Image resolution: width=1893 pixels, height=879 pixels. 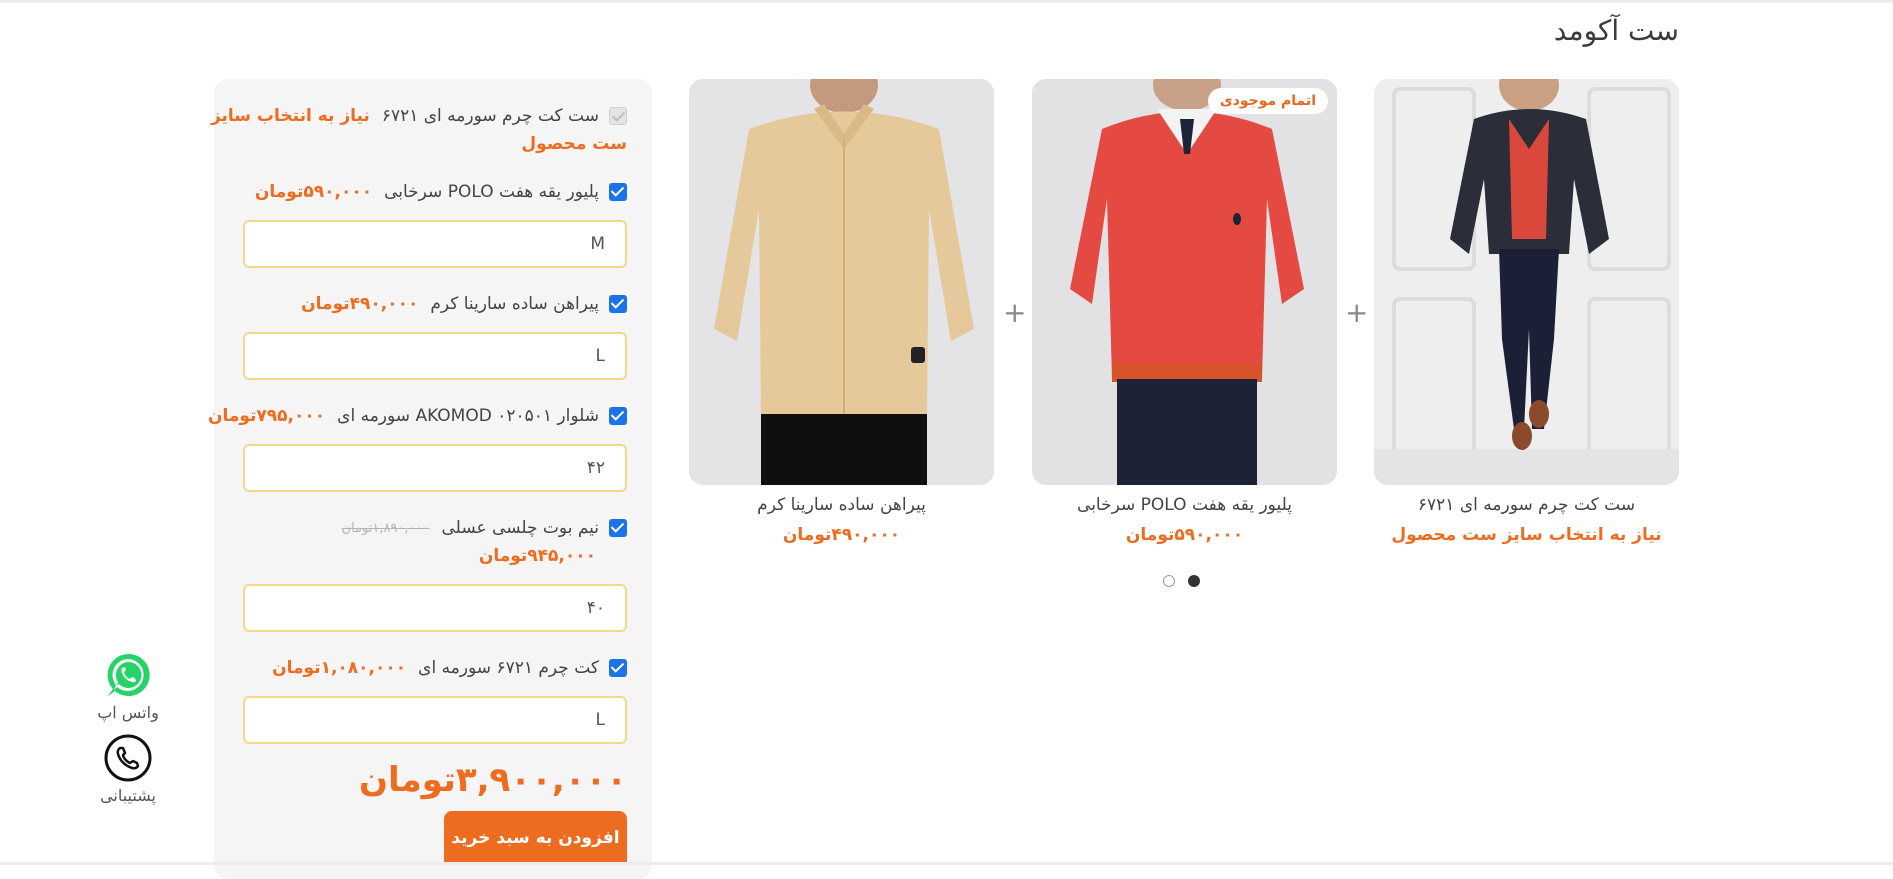 I want to click on whatsapp-icon, so click(x=128, y=675).